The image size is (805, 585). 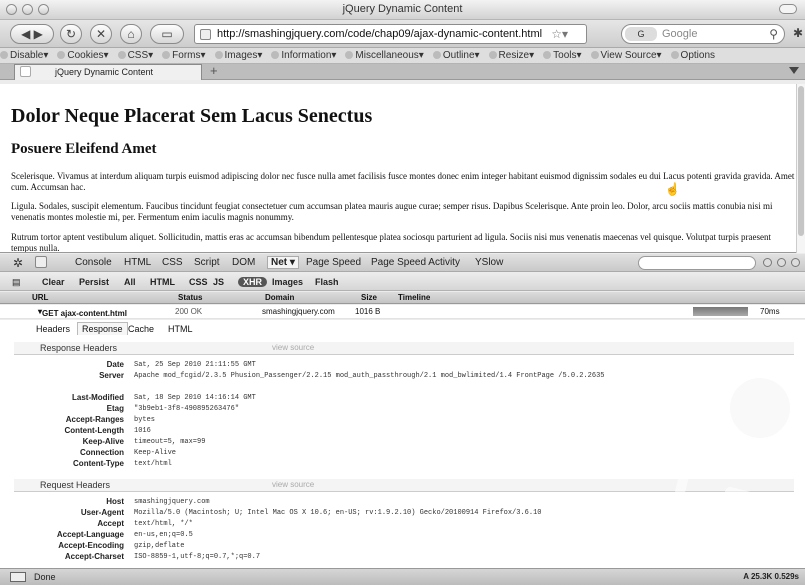 I want to click on tab-jquery-dynamic-content: jQuery Dynamic Content, so click(x=108, y=72).